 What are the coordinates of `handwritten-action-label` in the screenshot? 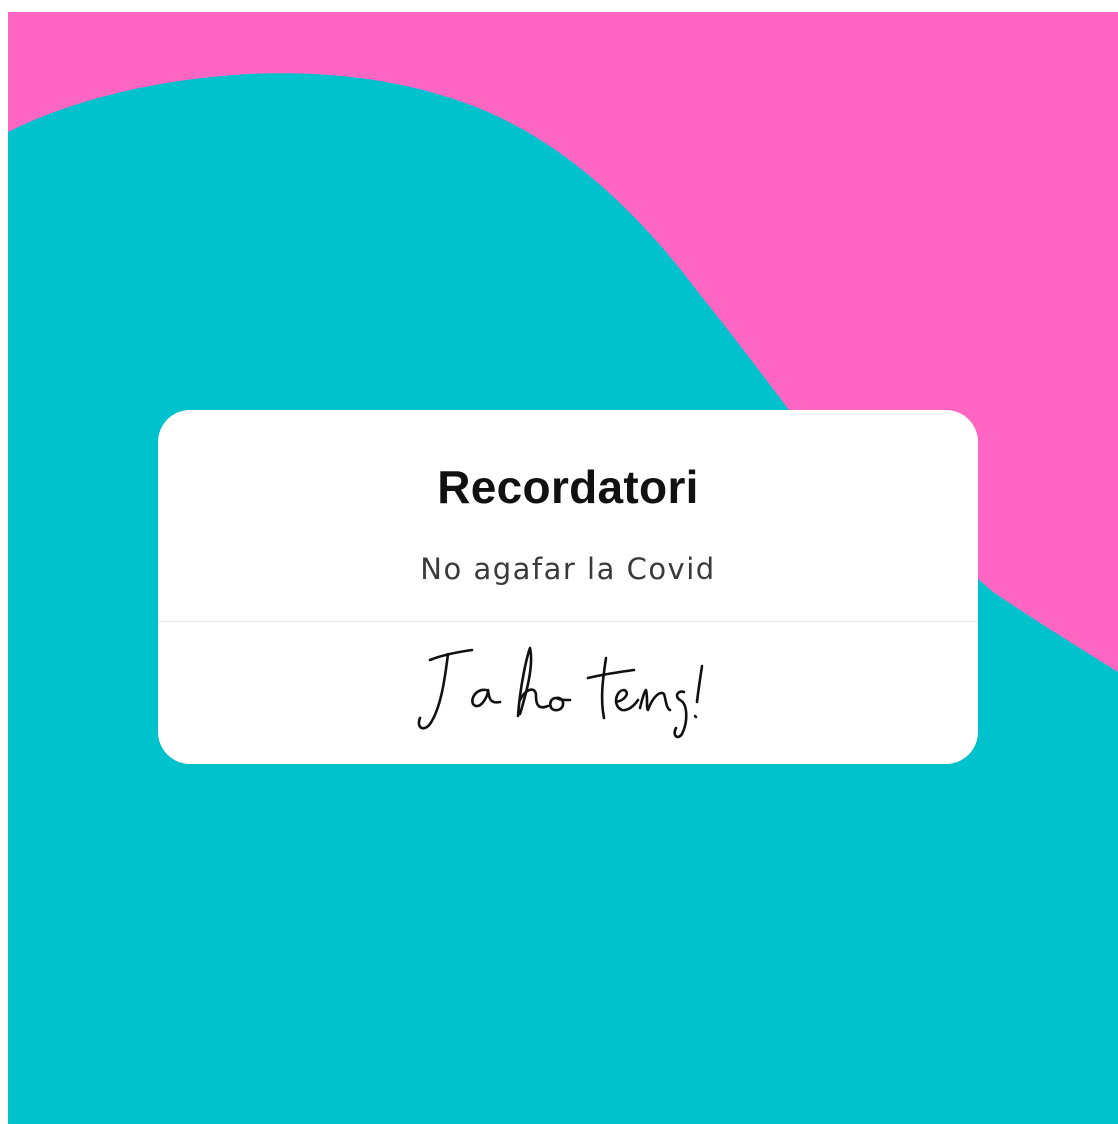 It's located at (560, 692).